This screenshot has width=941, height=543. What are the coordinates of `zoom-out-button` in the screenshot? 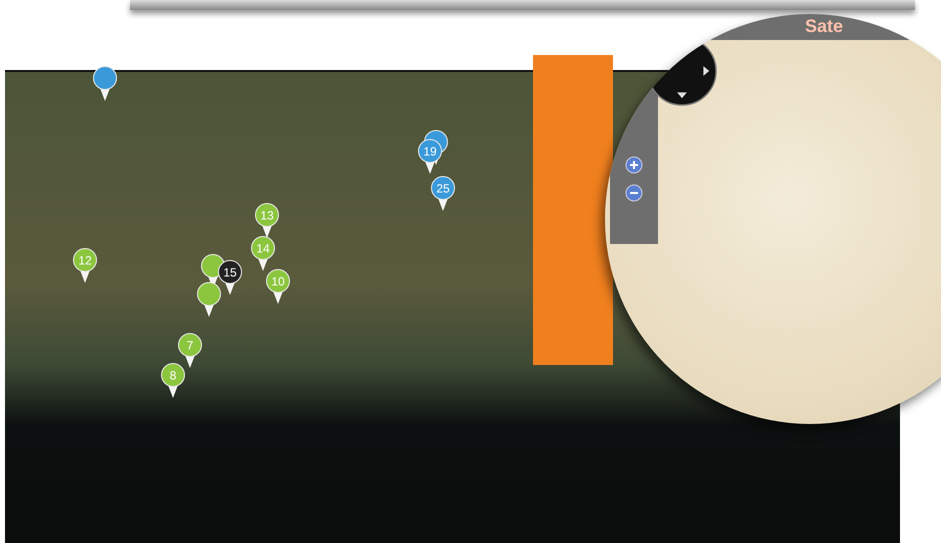 It's located at (634, 193).